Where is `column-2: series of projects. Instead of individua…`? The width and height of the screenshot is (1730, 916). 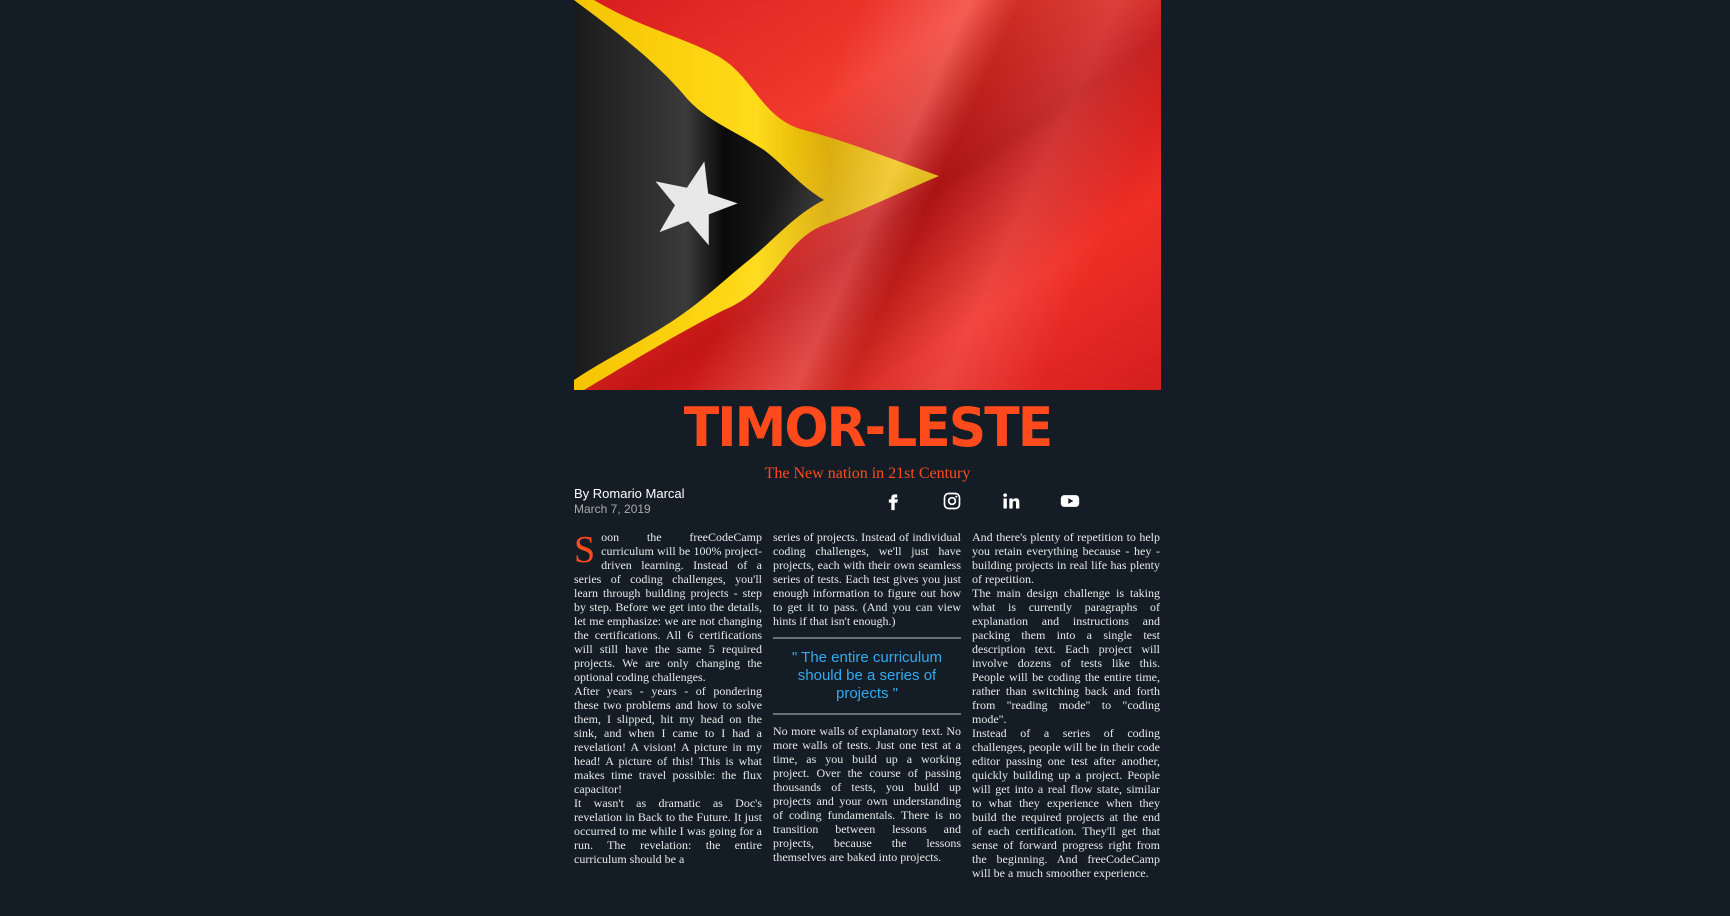 column-2: series of projects. Instead of individua… is located at coordinates (867, 705).